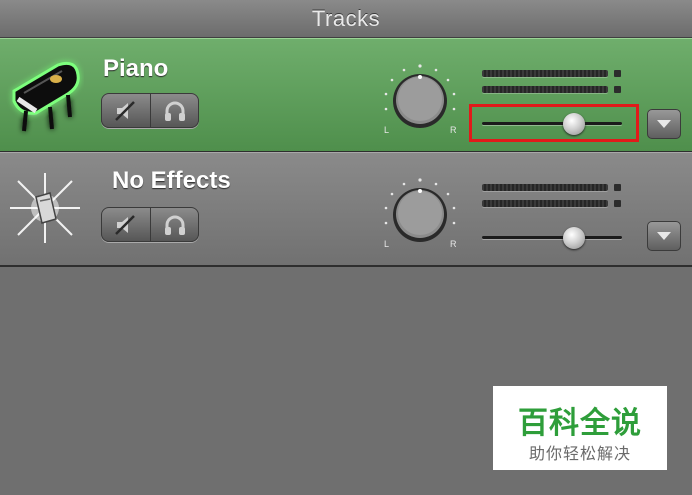 The height and width of the screenshot is (495, 692). I want to click on grand-piano-icon, so click(46, 96).